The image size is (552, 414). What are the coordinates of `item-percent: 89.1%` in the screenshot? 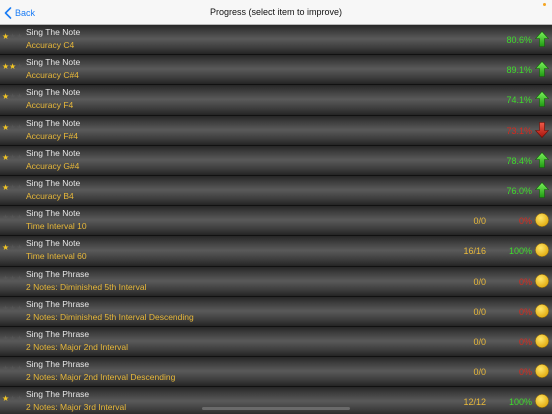 It's located at (519, 70).